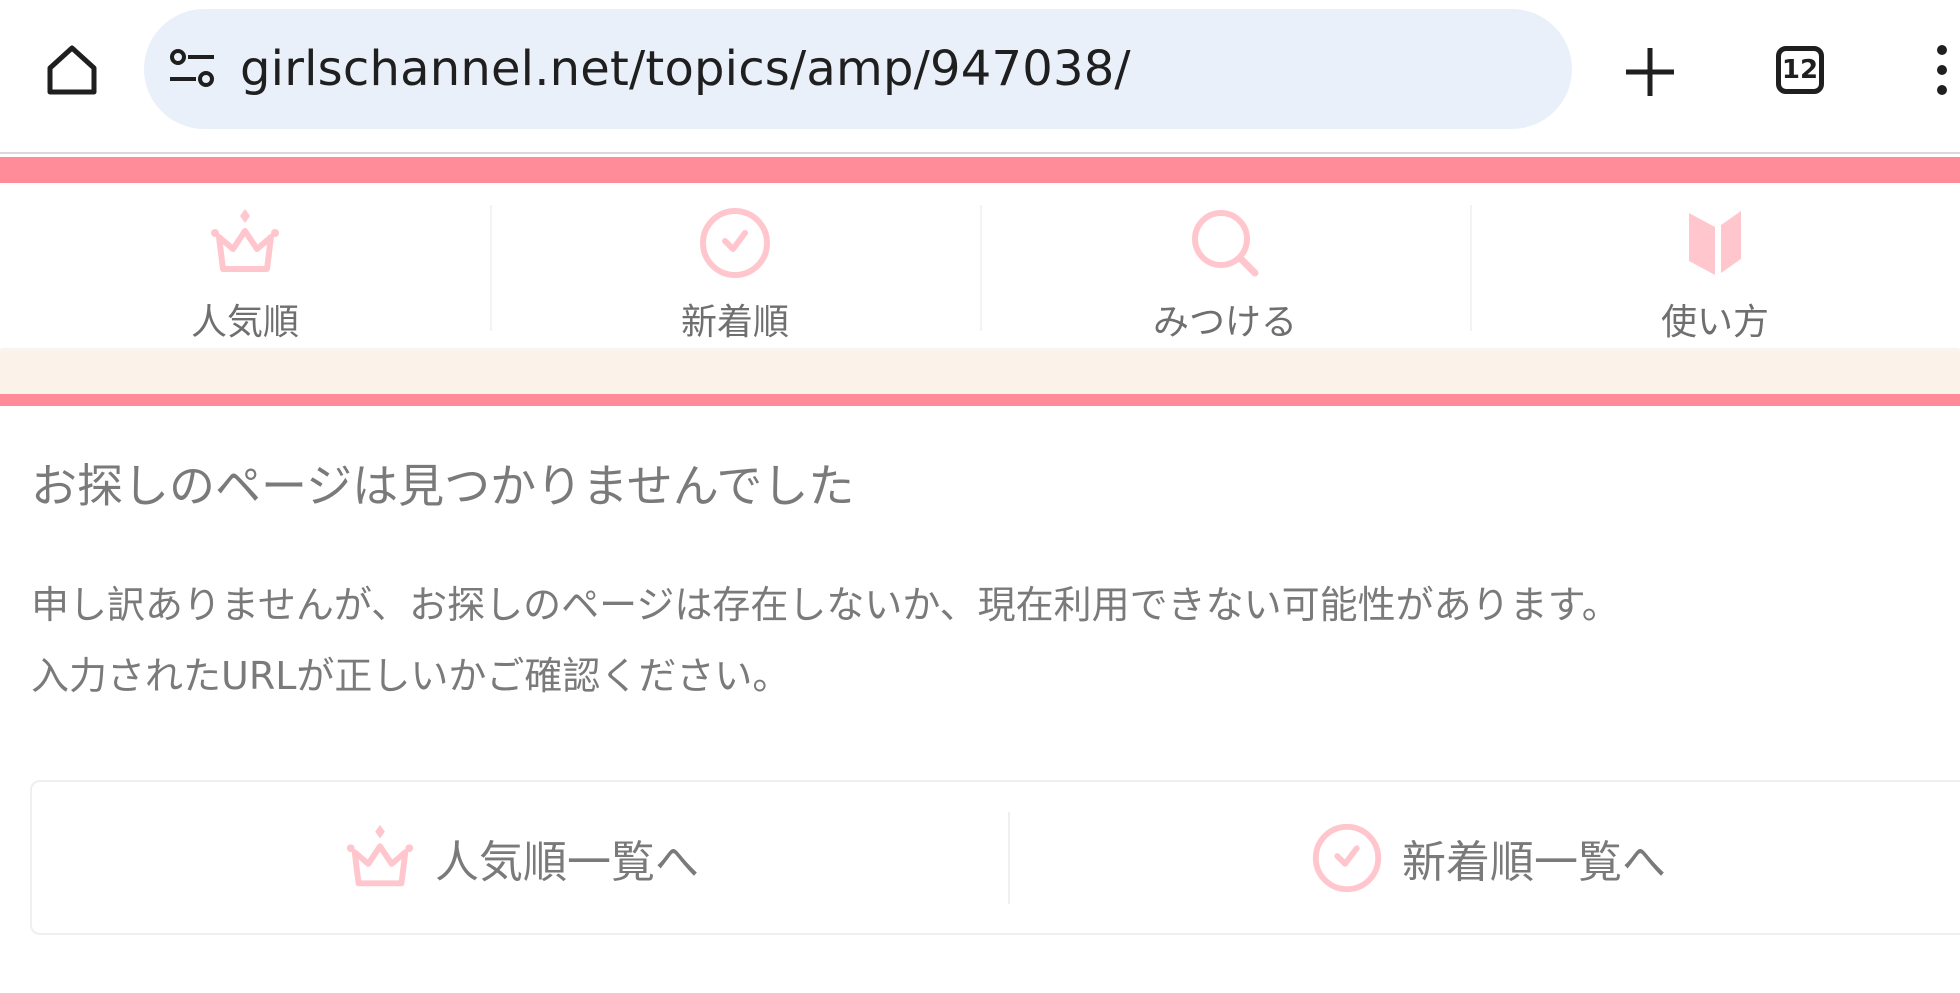 This screenshot has width=1960, height=993. Describe the element at coordinates (1224, 322) in the screenshot. I see `nav-label-discover: みつける` at that location.